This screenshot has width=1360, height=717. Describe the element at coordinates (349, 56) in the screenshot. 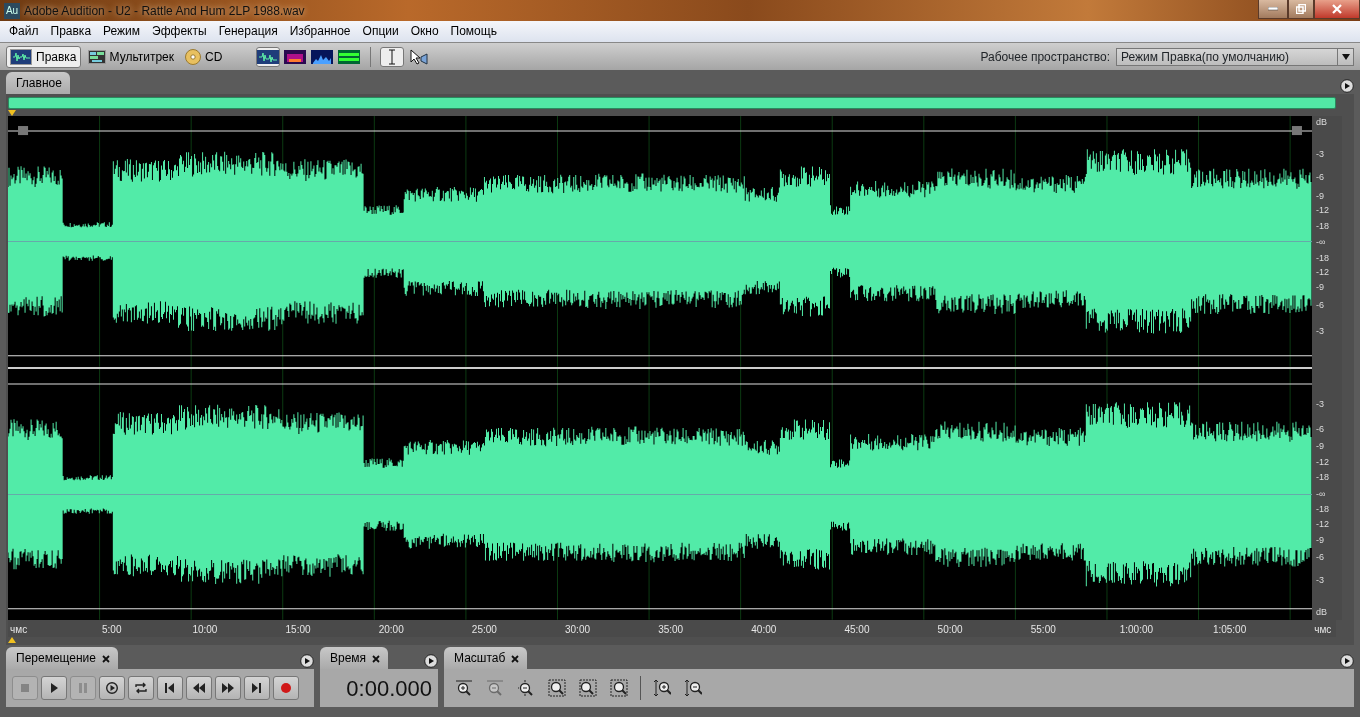

I see `level-meter-icon` at that location.